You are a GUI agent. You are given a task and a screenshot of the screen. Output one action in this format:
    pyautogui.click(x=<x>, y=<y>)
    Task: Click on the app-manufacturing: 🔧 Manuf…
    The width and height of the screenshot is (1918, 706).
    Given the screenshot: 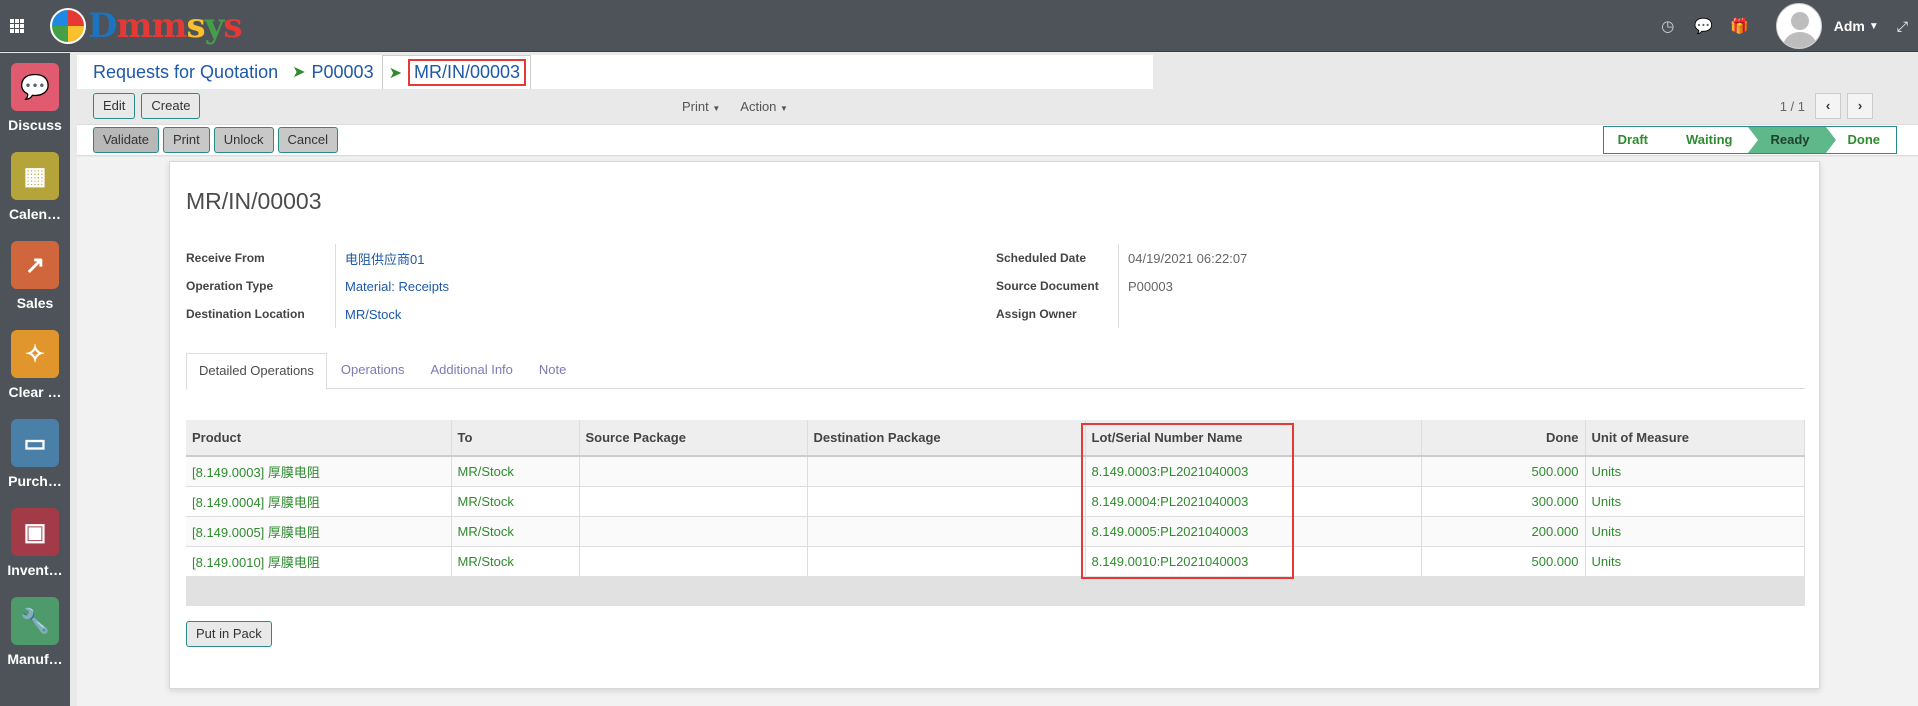 What is the action you would take?
    pyautogui.click(x=35, y=631)
    